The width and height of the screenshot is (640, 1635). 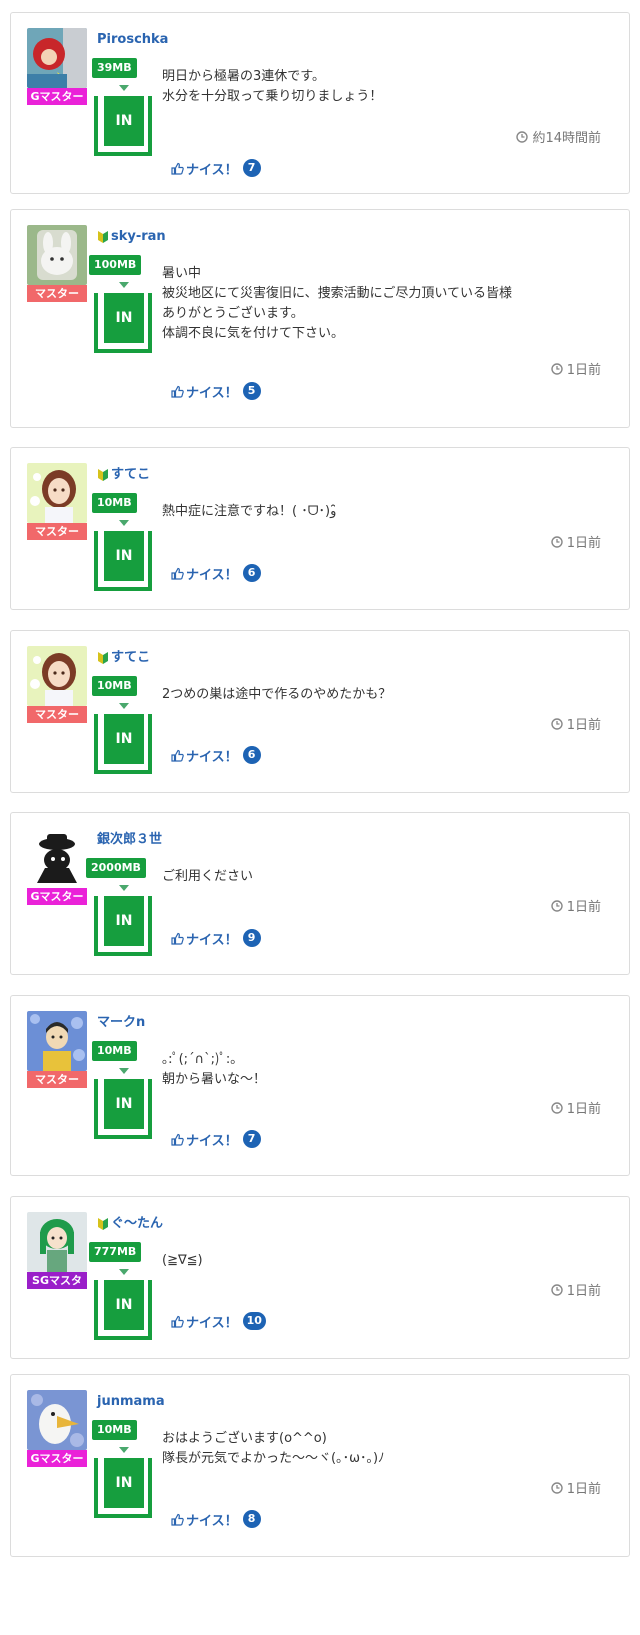 What do you see at coordinates (199, 1059) in the screenshot?
I see `message-line: ｡:ﾟ(;´∩`;)ﾟ:｡` at bounding box center [199, 1059].